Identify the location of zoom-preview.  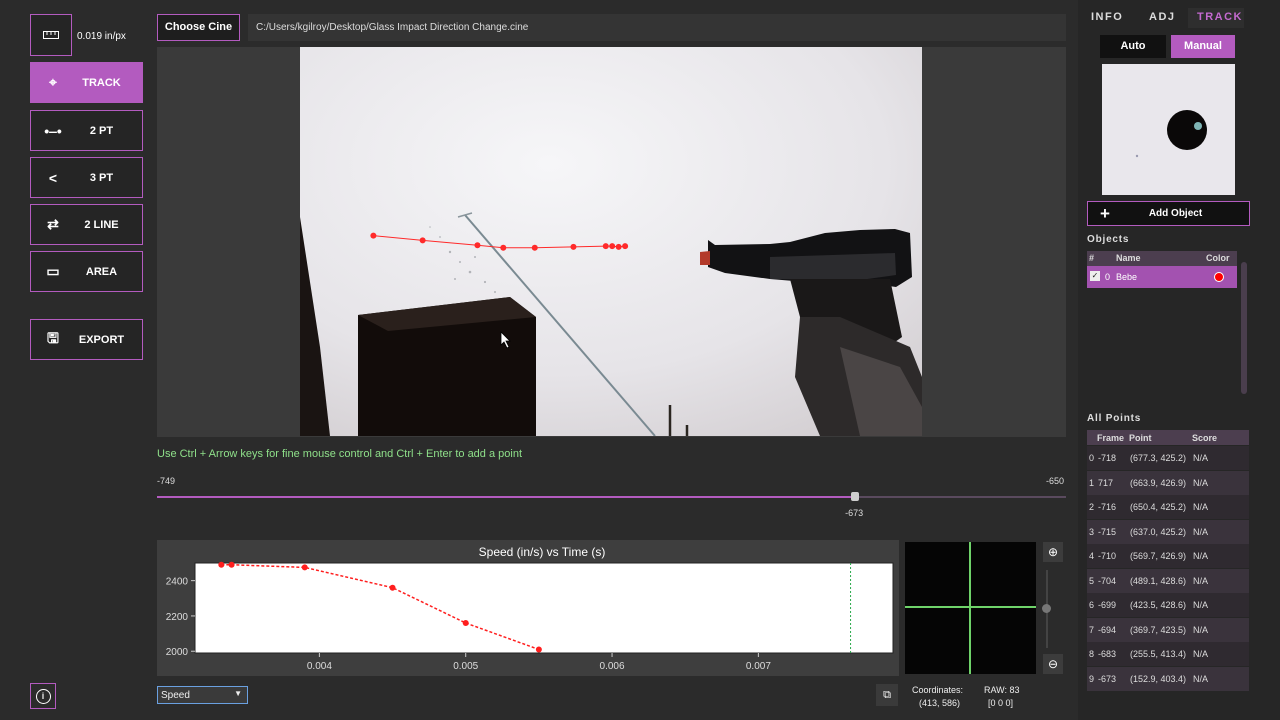
(970, 608).